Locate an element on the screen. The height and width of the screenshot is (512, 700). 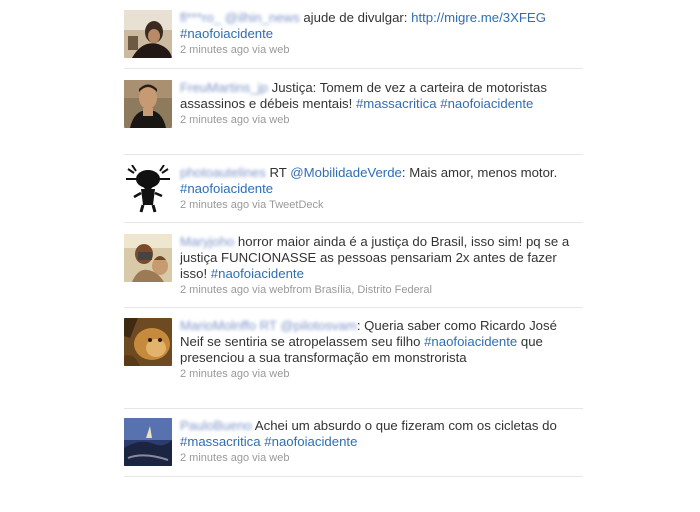
tweet-username: PauloBueno is located at coordinates (216, 425).